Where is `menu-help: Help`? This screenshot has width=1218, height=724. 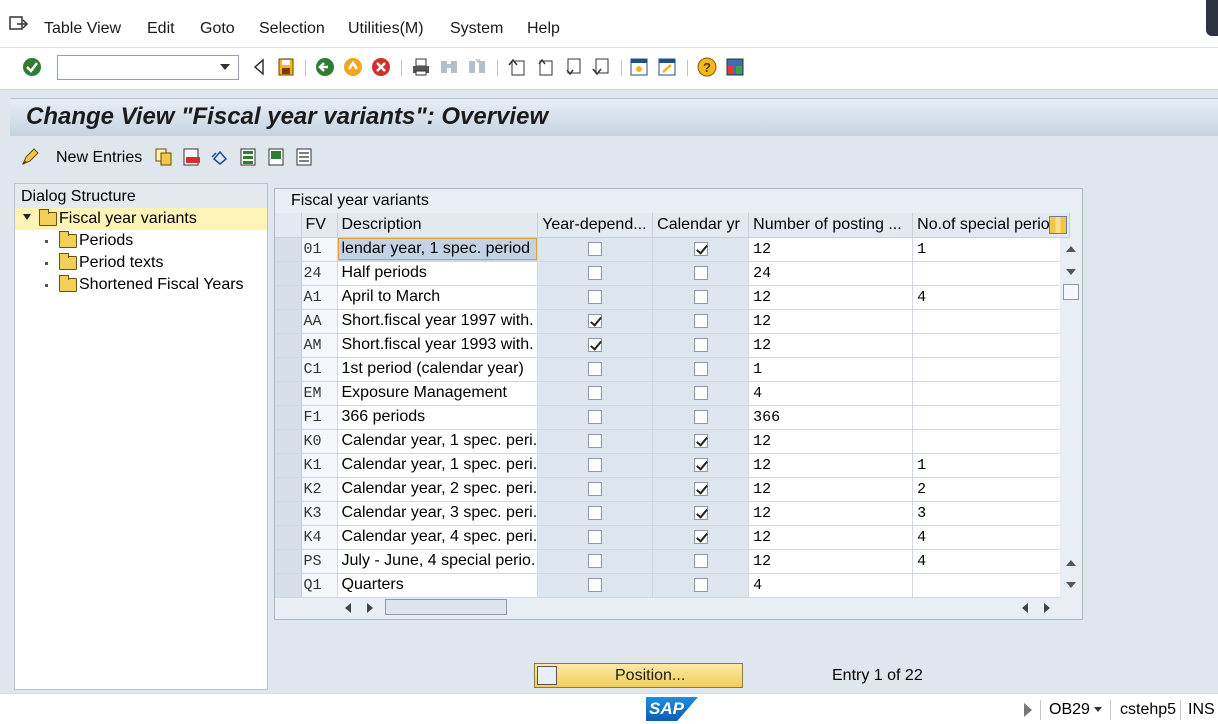 menu-help: Help is located at coordinates (543, 29).